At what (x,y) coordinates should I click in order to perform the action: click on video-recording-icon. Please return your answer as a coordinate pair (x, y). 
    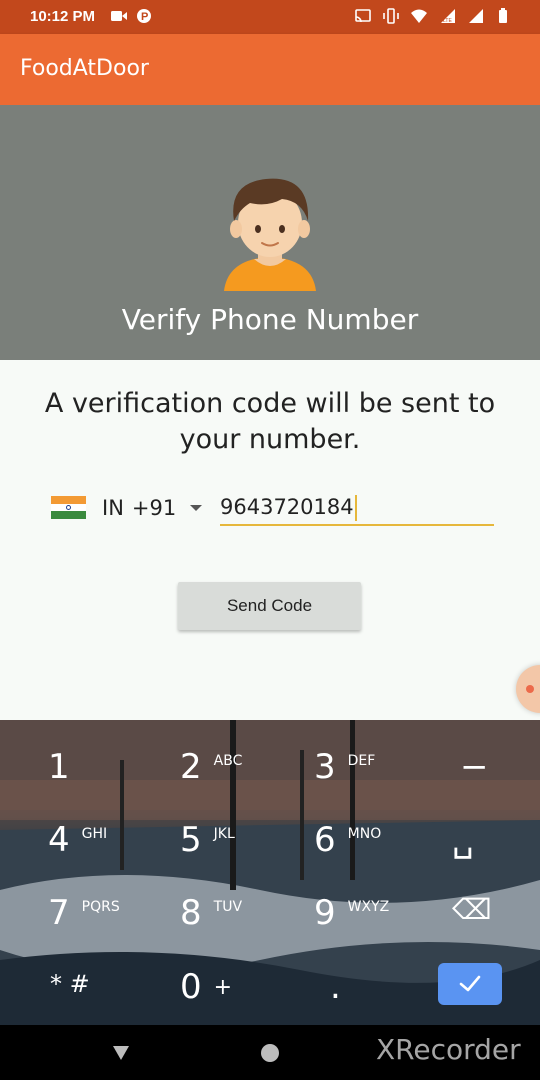
    Looking at the image, I should click on (119, 16).